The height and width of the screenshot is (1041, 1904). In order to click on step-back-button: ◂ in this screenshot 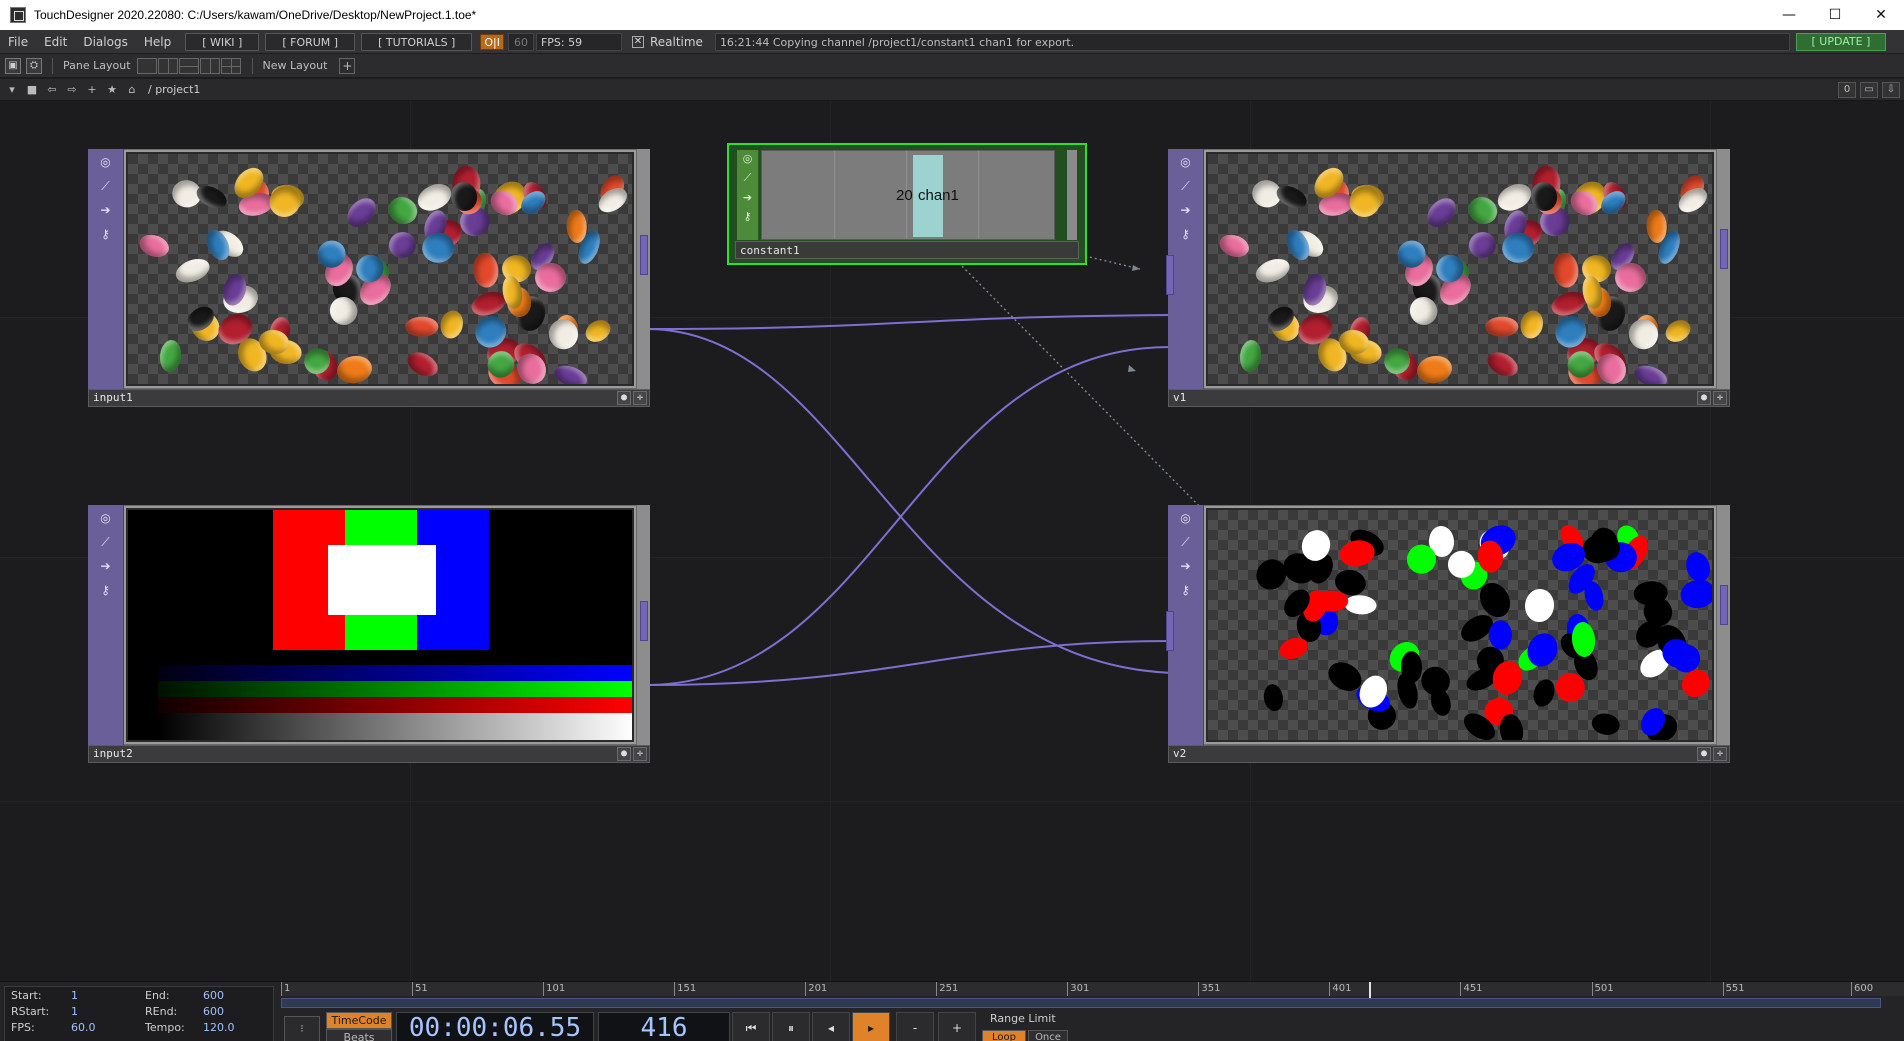, I will do `click(831, 1026)`.